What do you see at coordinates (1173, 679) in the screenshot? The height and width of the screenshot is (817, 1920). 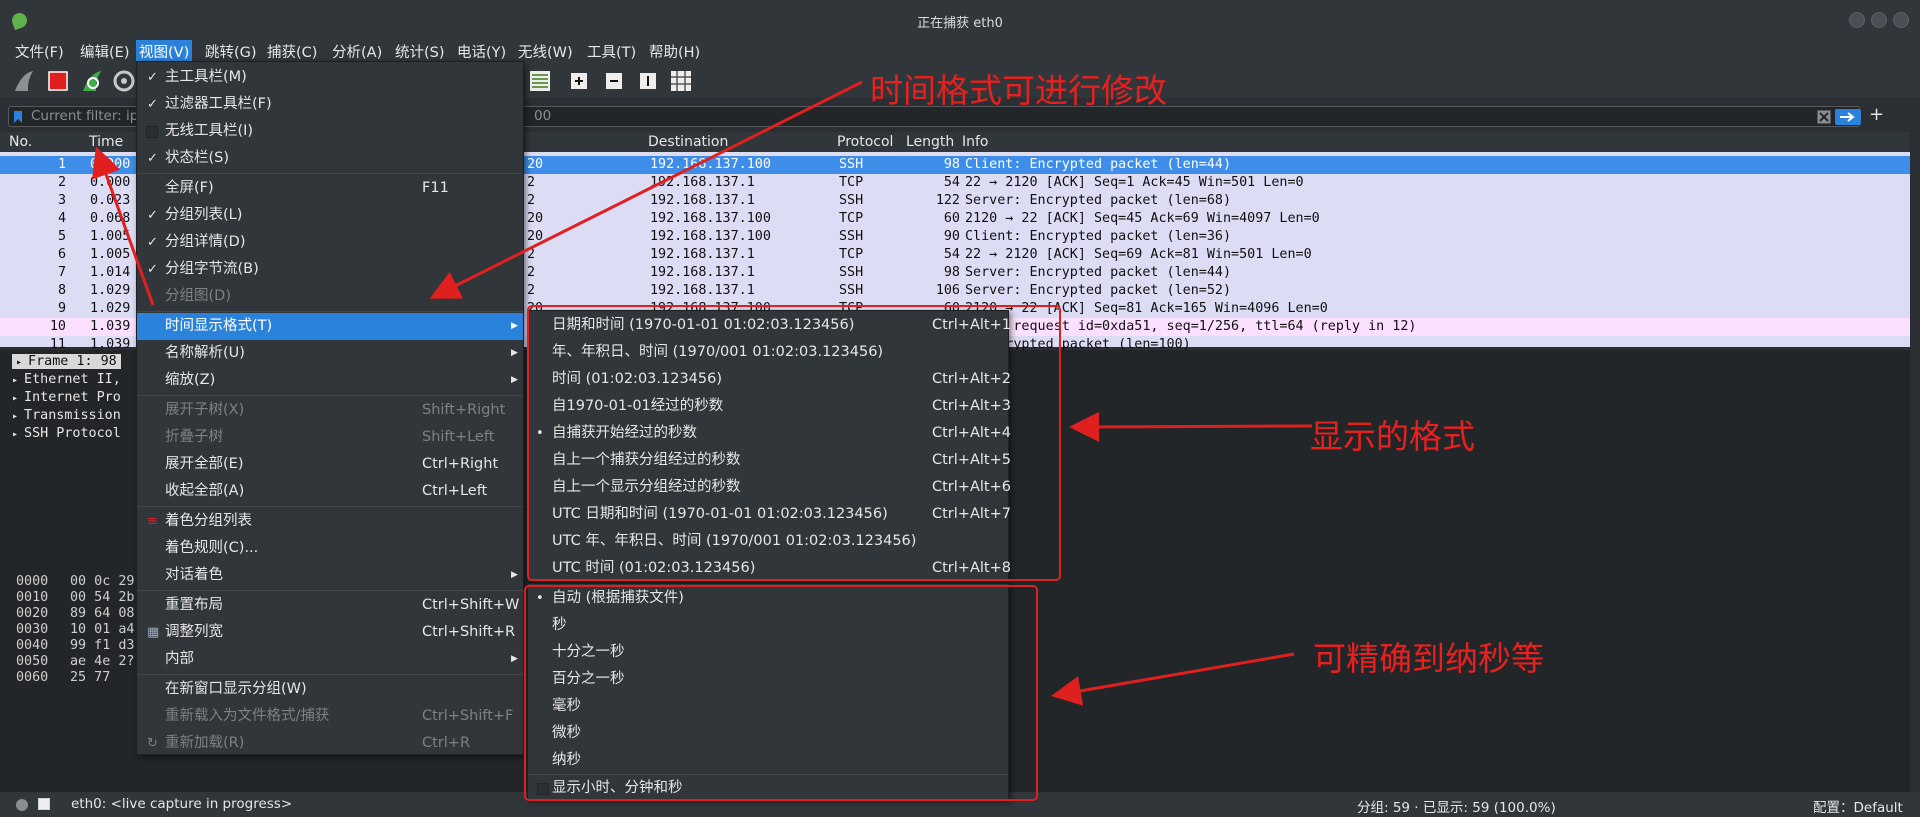 I see `arrow-to-precision` at bounding box center [1173, 679].